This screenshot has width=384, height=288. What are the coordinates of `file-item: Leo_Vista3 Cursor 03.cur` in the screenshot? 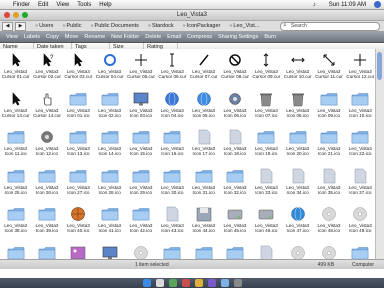 It's located at (78, 68).